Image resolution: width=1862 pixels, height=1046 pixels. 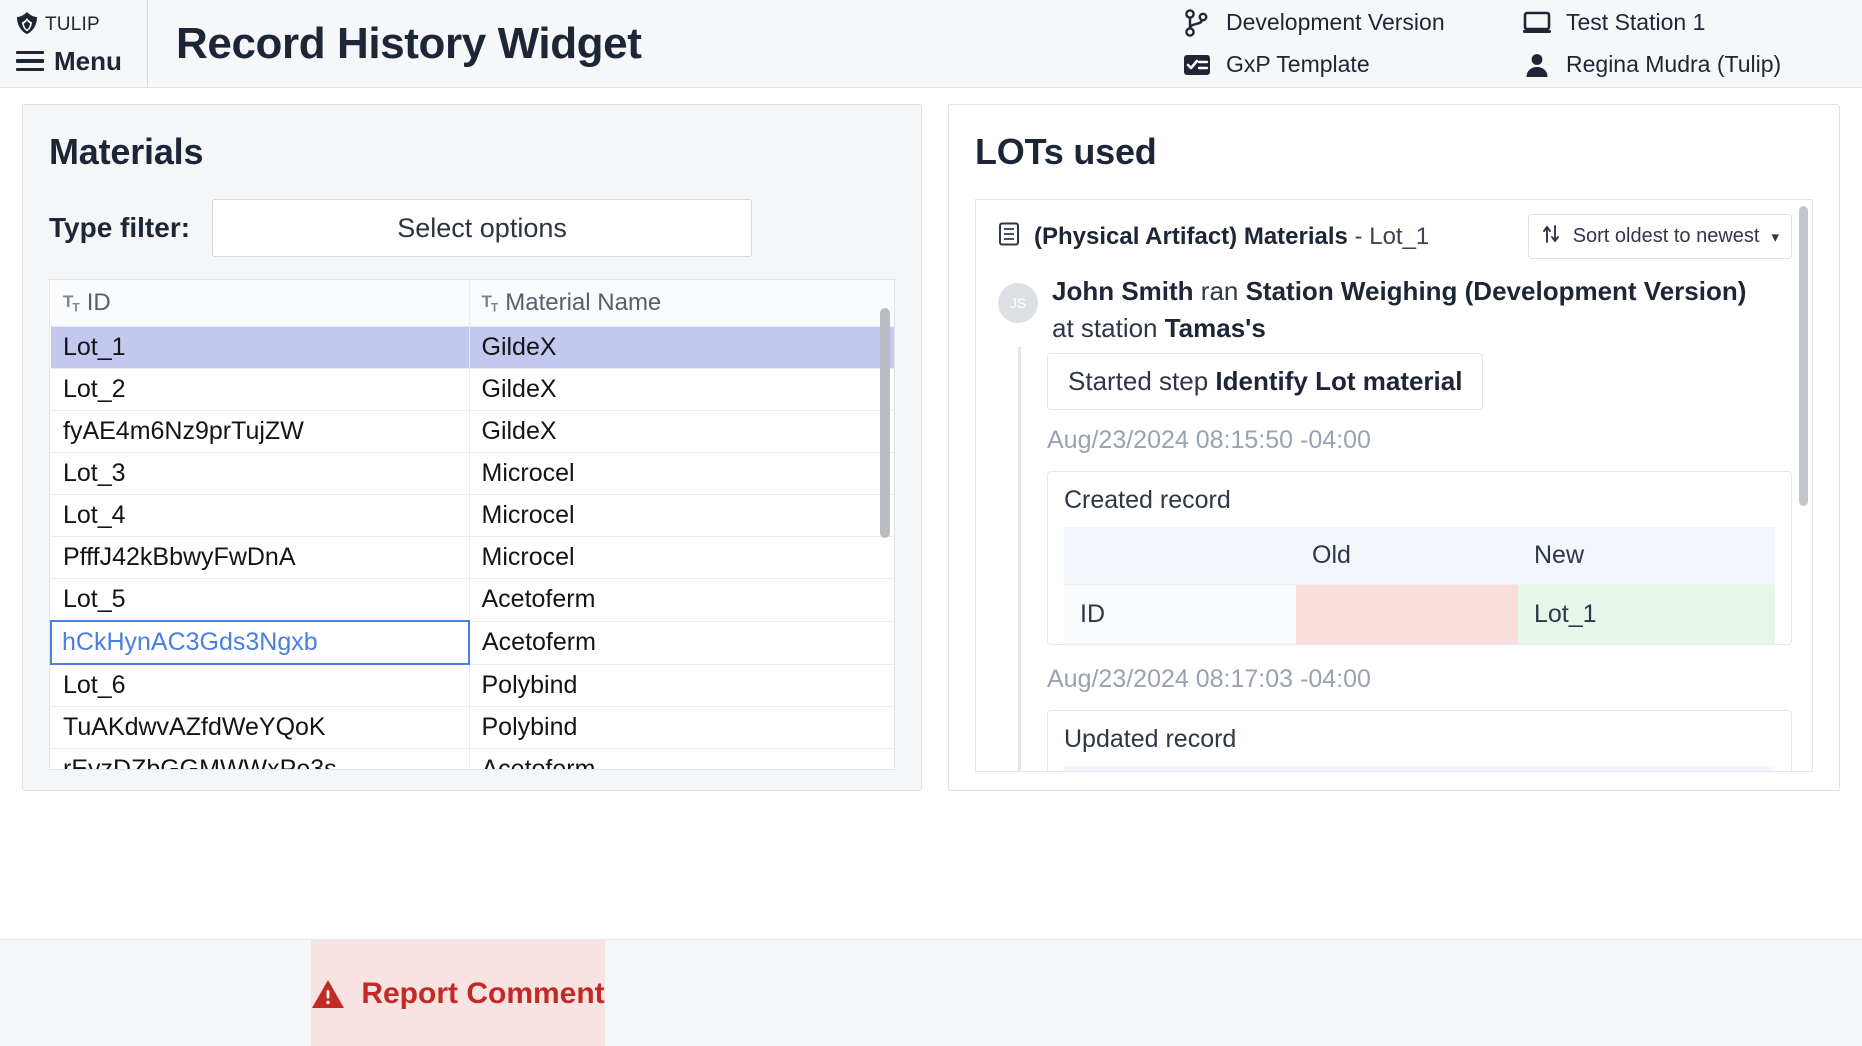 What do you see at coordinates (72, 24) in the screenshot?
I see `brand-label: TULIP` at bounding box center [72, 24].